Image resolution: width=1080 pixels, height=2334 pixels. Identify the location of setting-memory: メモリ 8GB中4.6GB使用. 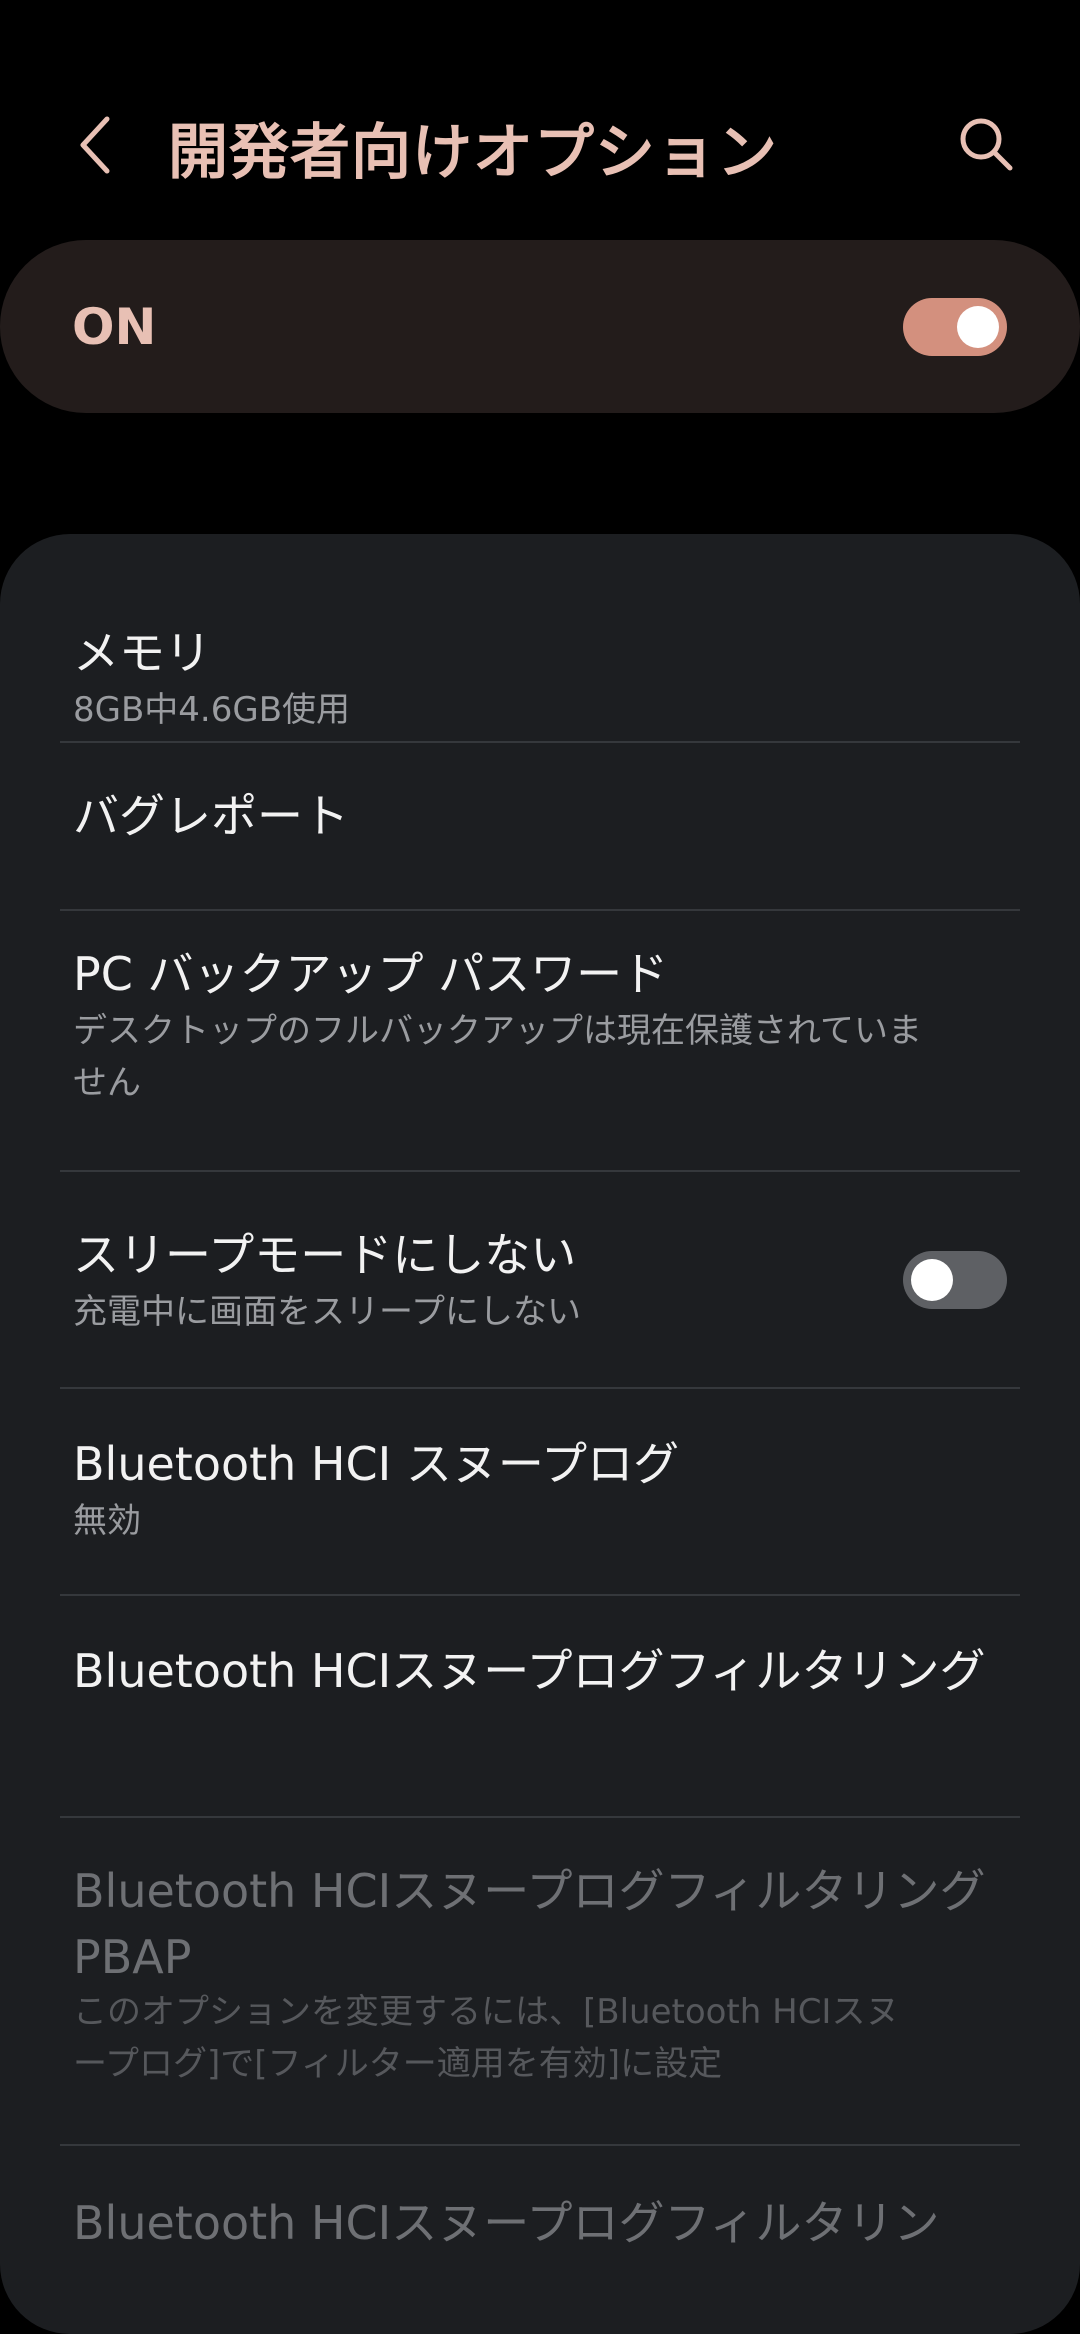
(540, 657).